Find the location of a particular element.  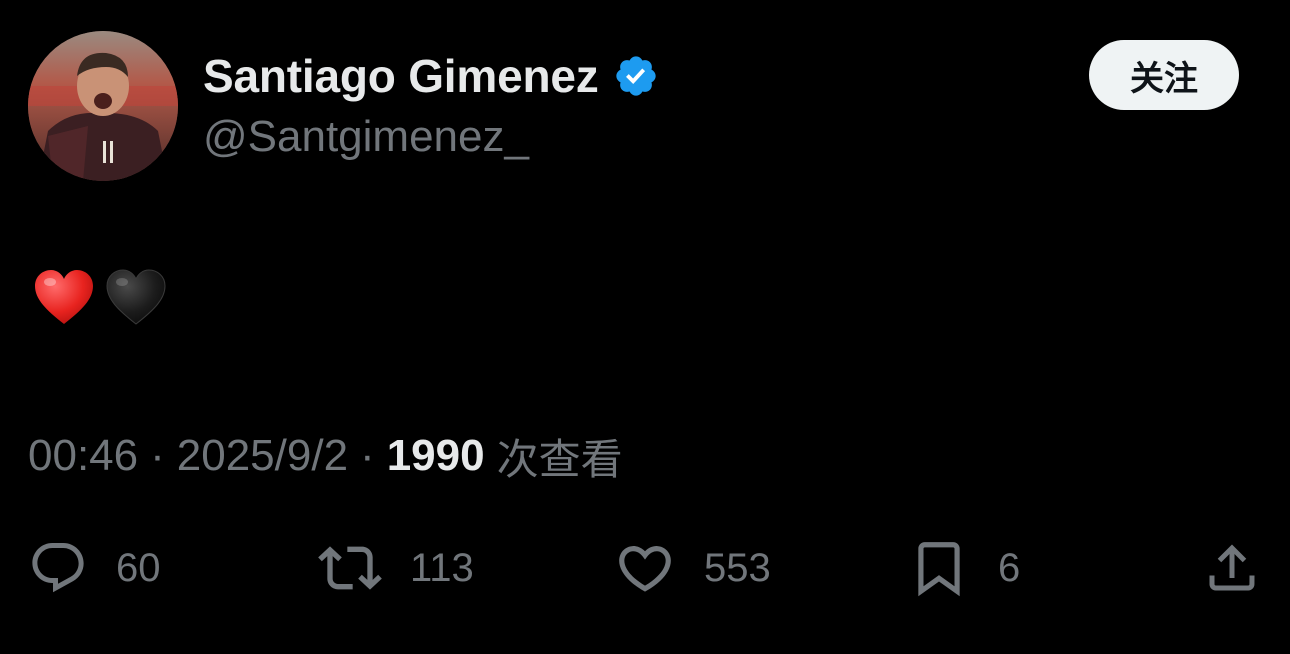

like-icon is located at coordinates (645, 569).